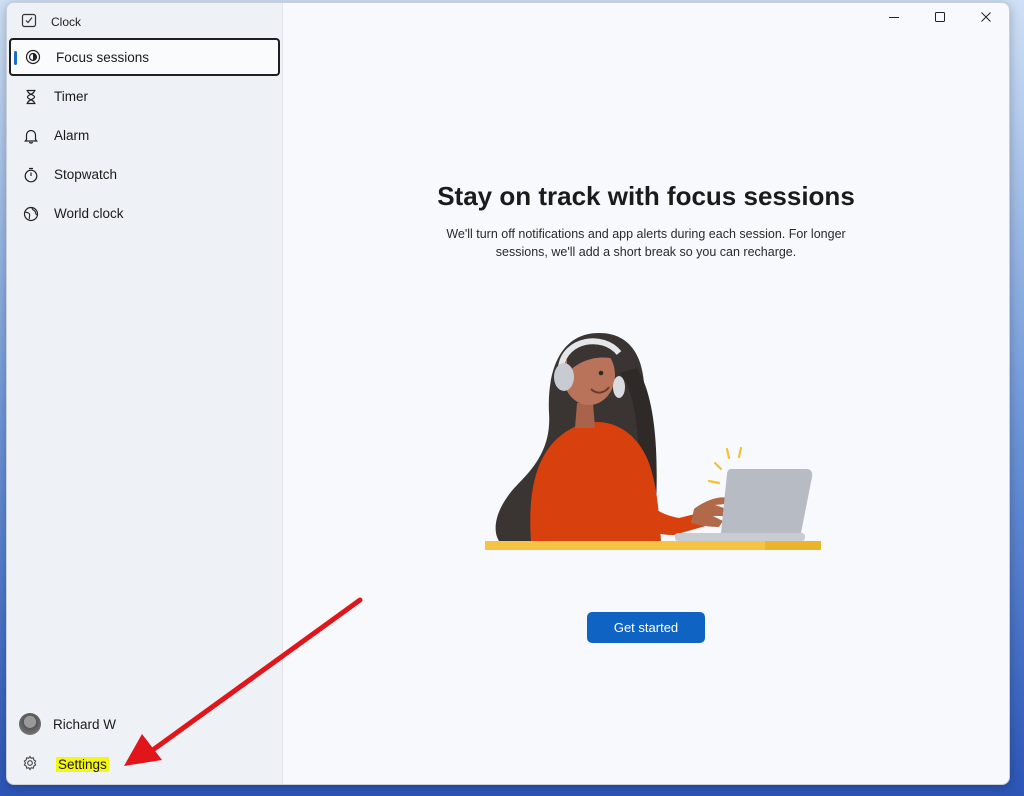  Describe the element at coordinates (85, 724) in the screenshot. I see `user-name: Richard W` at that location.